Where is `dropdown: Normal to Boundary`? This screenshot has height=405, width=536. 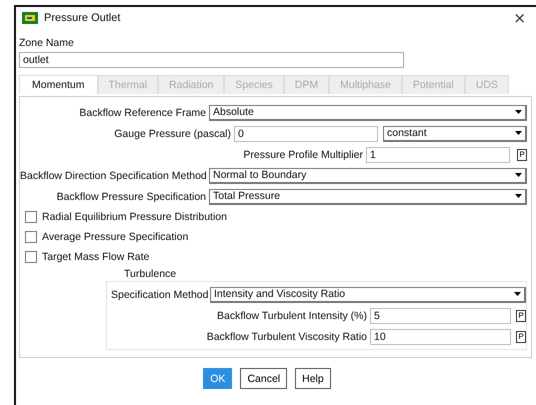 dropdown: Normal to Boundary is located at coordinates (368, 176).